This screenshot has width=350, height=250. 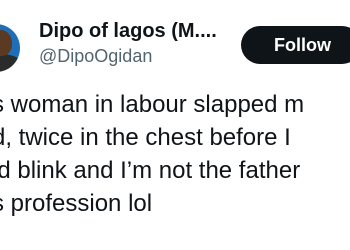 What do you see at coordinates (175, 244) in the screenshot?
I see `bottom-divider-space` at bounding box center [175, 244].